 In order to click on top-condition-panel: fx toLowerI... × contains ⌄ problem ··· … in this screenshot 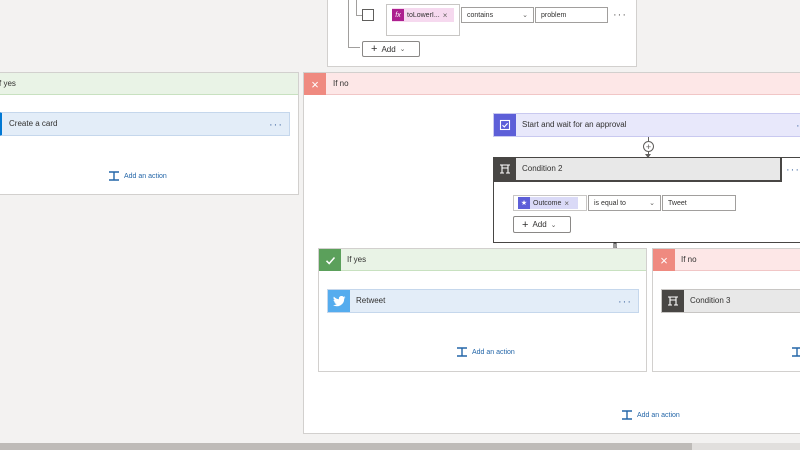, I will do `click(482, 33)`.